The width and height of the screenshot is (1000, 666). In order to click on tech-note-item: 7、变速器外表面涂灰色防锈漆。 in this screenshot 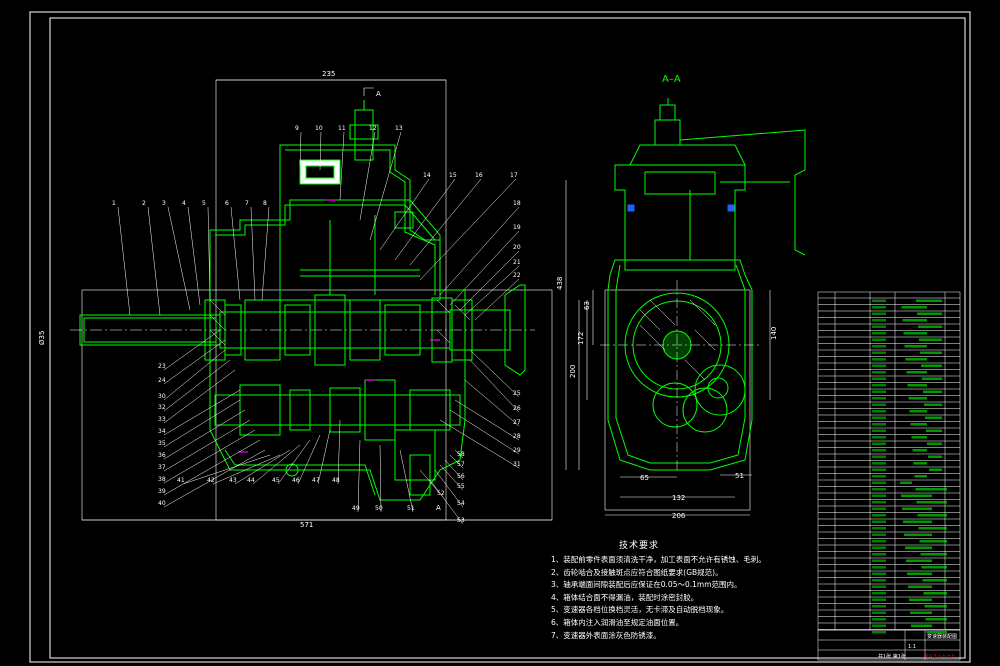, I will do `click(606, 635)`.